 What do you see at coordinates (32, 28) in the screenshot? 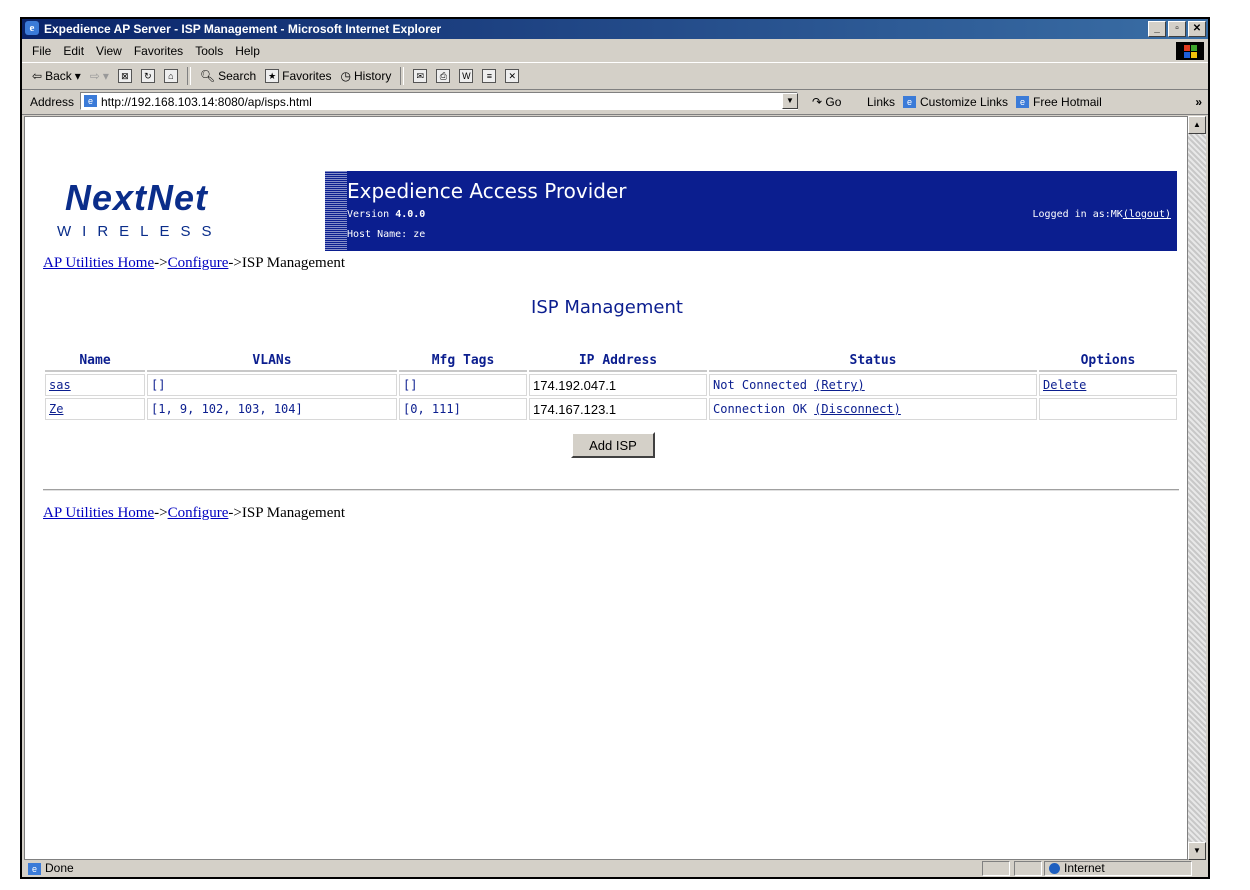
I see `ie-icon: e` at bounding box center [32, 28].